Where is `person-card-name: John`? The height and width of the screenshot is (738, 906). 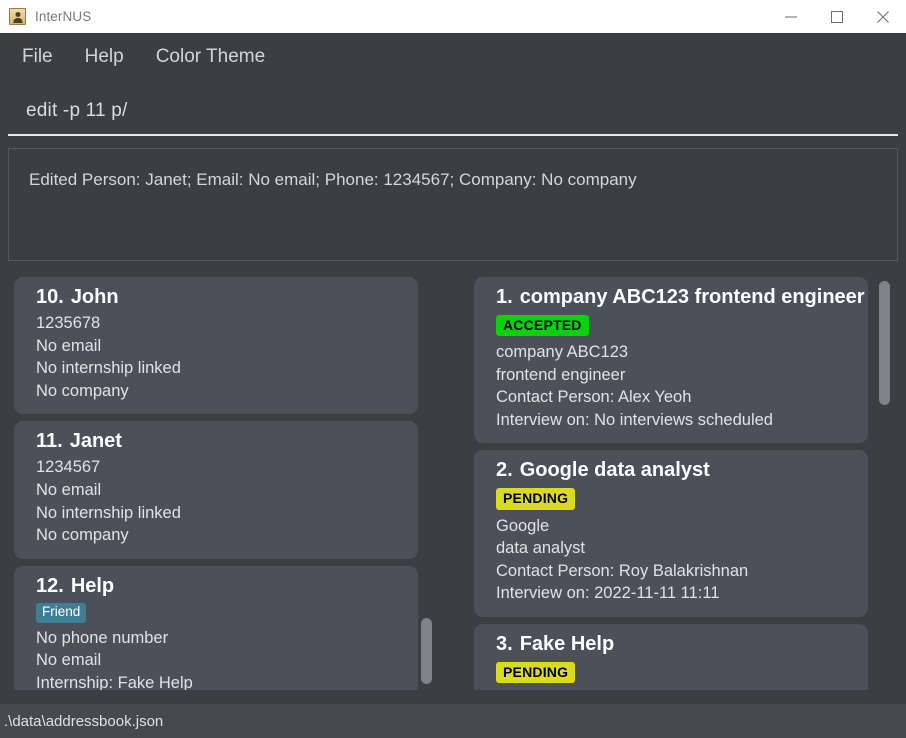
person-card-name: John is located at coordinates (94, 297).